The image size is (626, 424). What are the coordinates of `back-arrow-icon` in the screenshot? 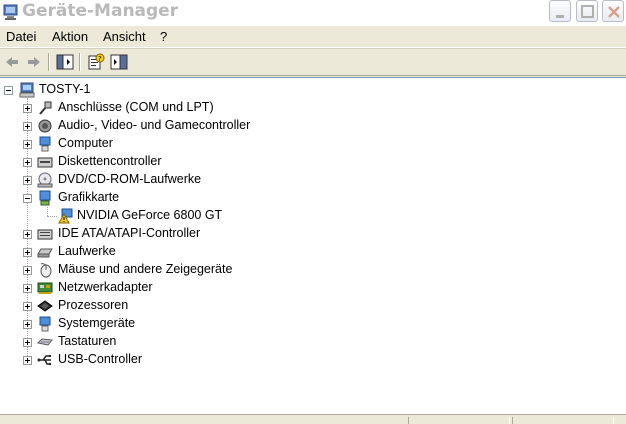 It's located at (12, 62).